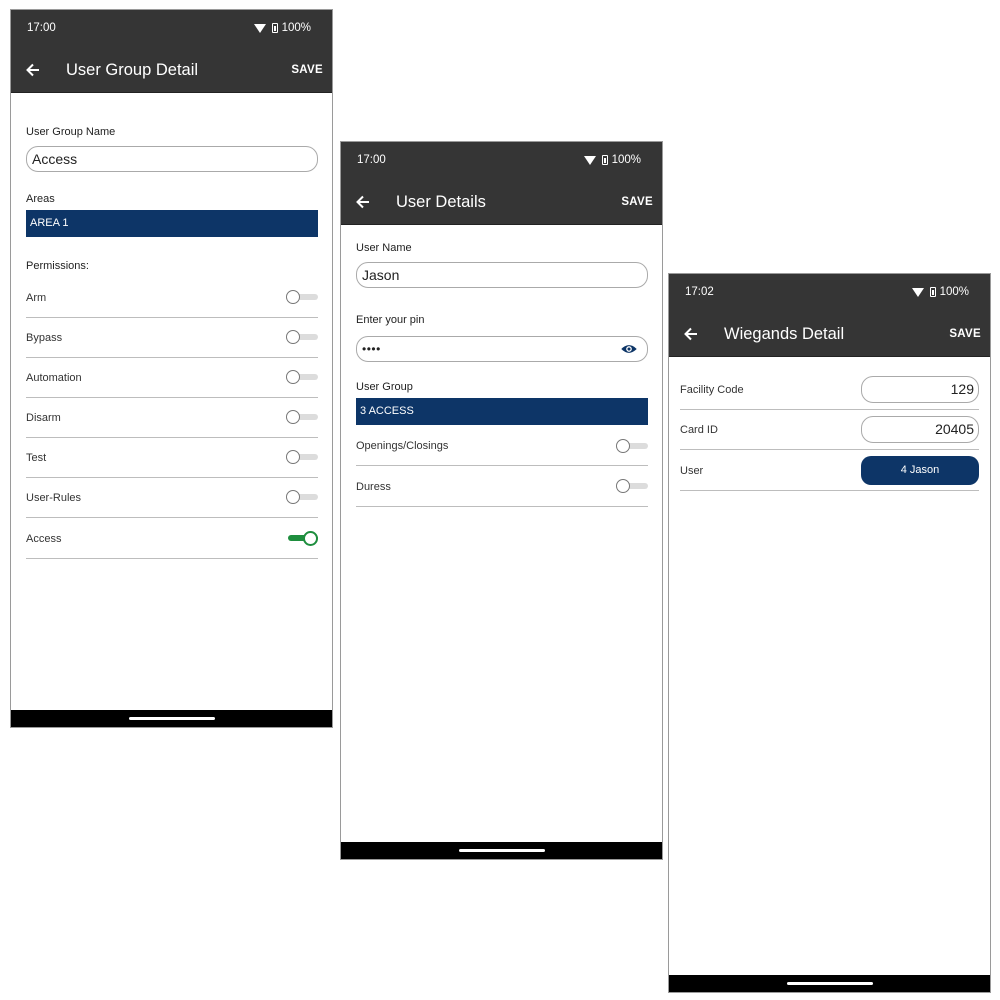 The width and height of the screenshot is (1000, 1000). Describe the element at coordinates (172, 378) in the screenshot. I see `permission-row-automation: Automation` at that location.